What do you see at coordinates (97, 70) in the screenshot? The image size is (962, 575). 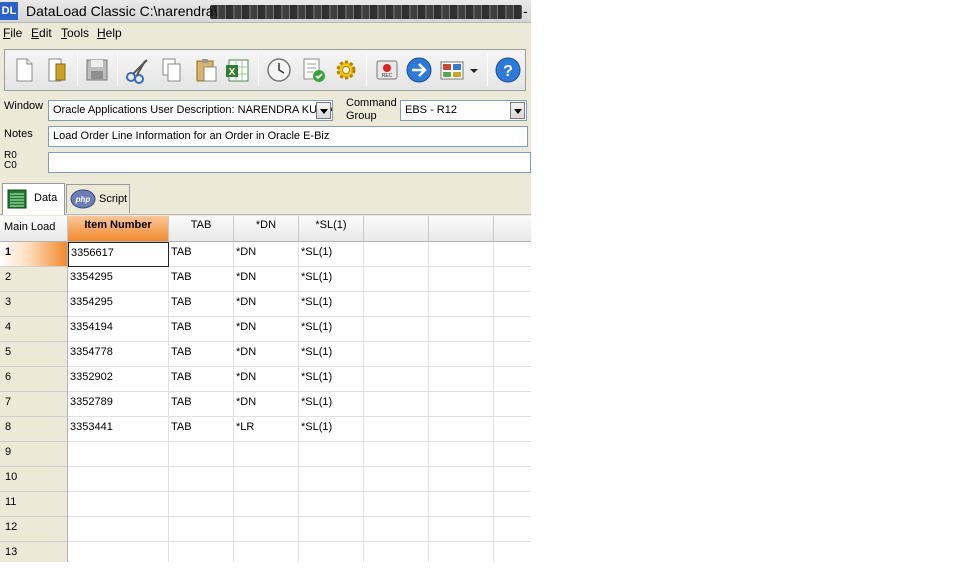 I see `save-icon` at bounding box center [97, 70].